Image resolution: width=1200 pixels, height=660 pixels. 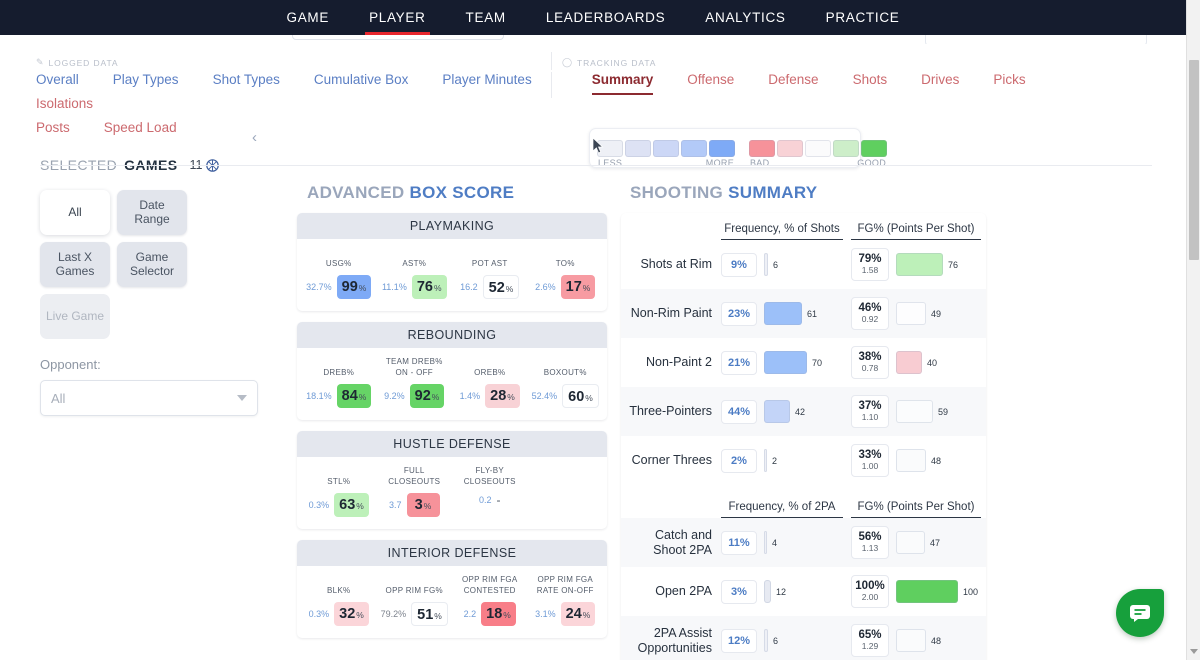 What do you see at coordinates (498, 396) in the screenshot?
I see `abs-percentile-number: 28` at bounding box center [498, 396].